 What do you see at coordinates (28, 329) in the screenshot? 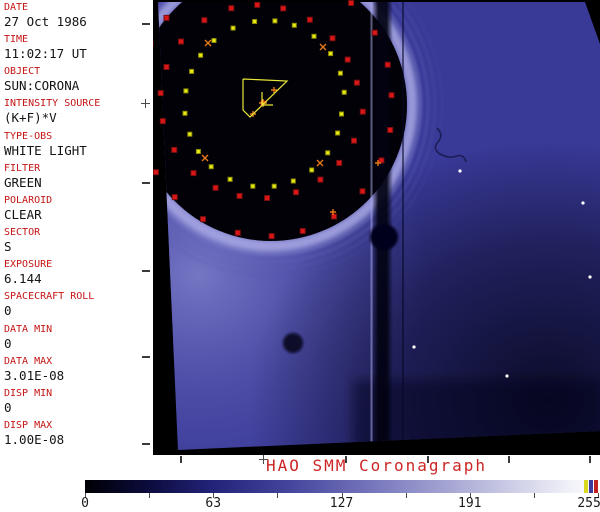
I see `field-label: DATA MIN` at bounding box center [28, 329].